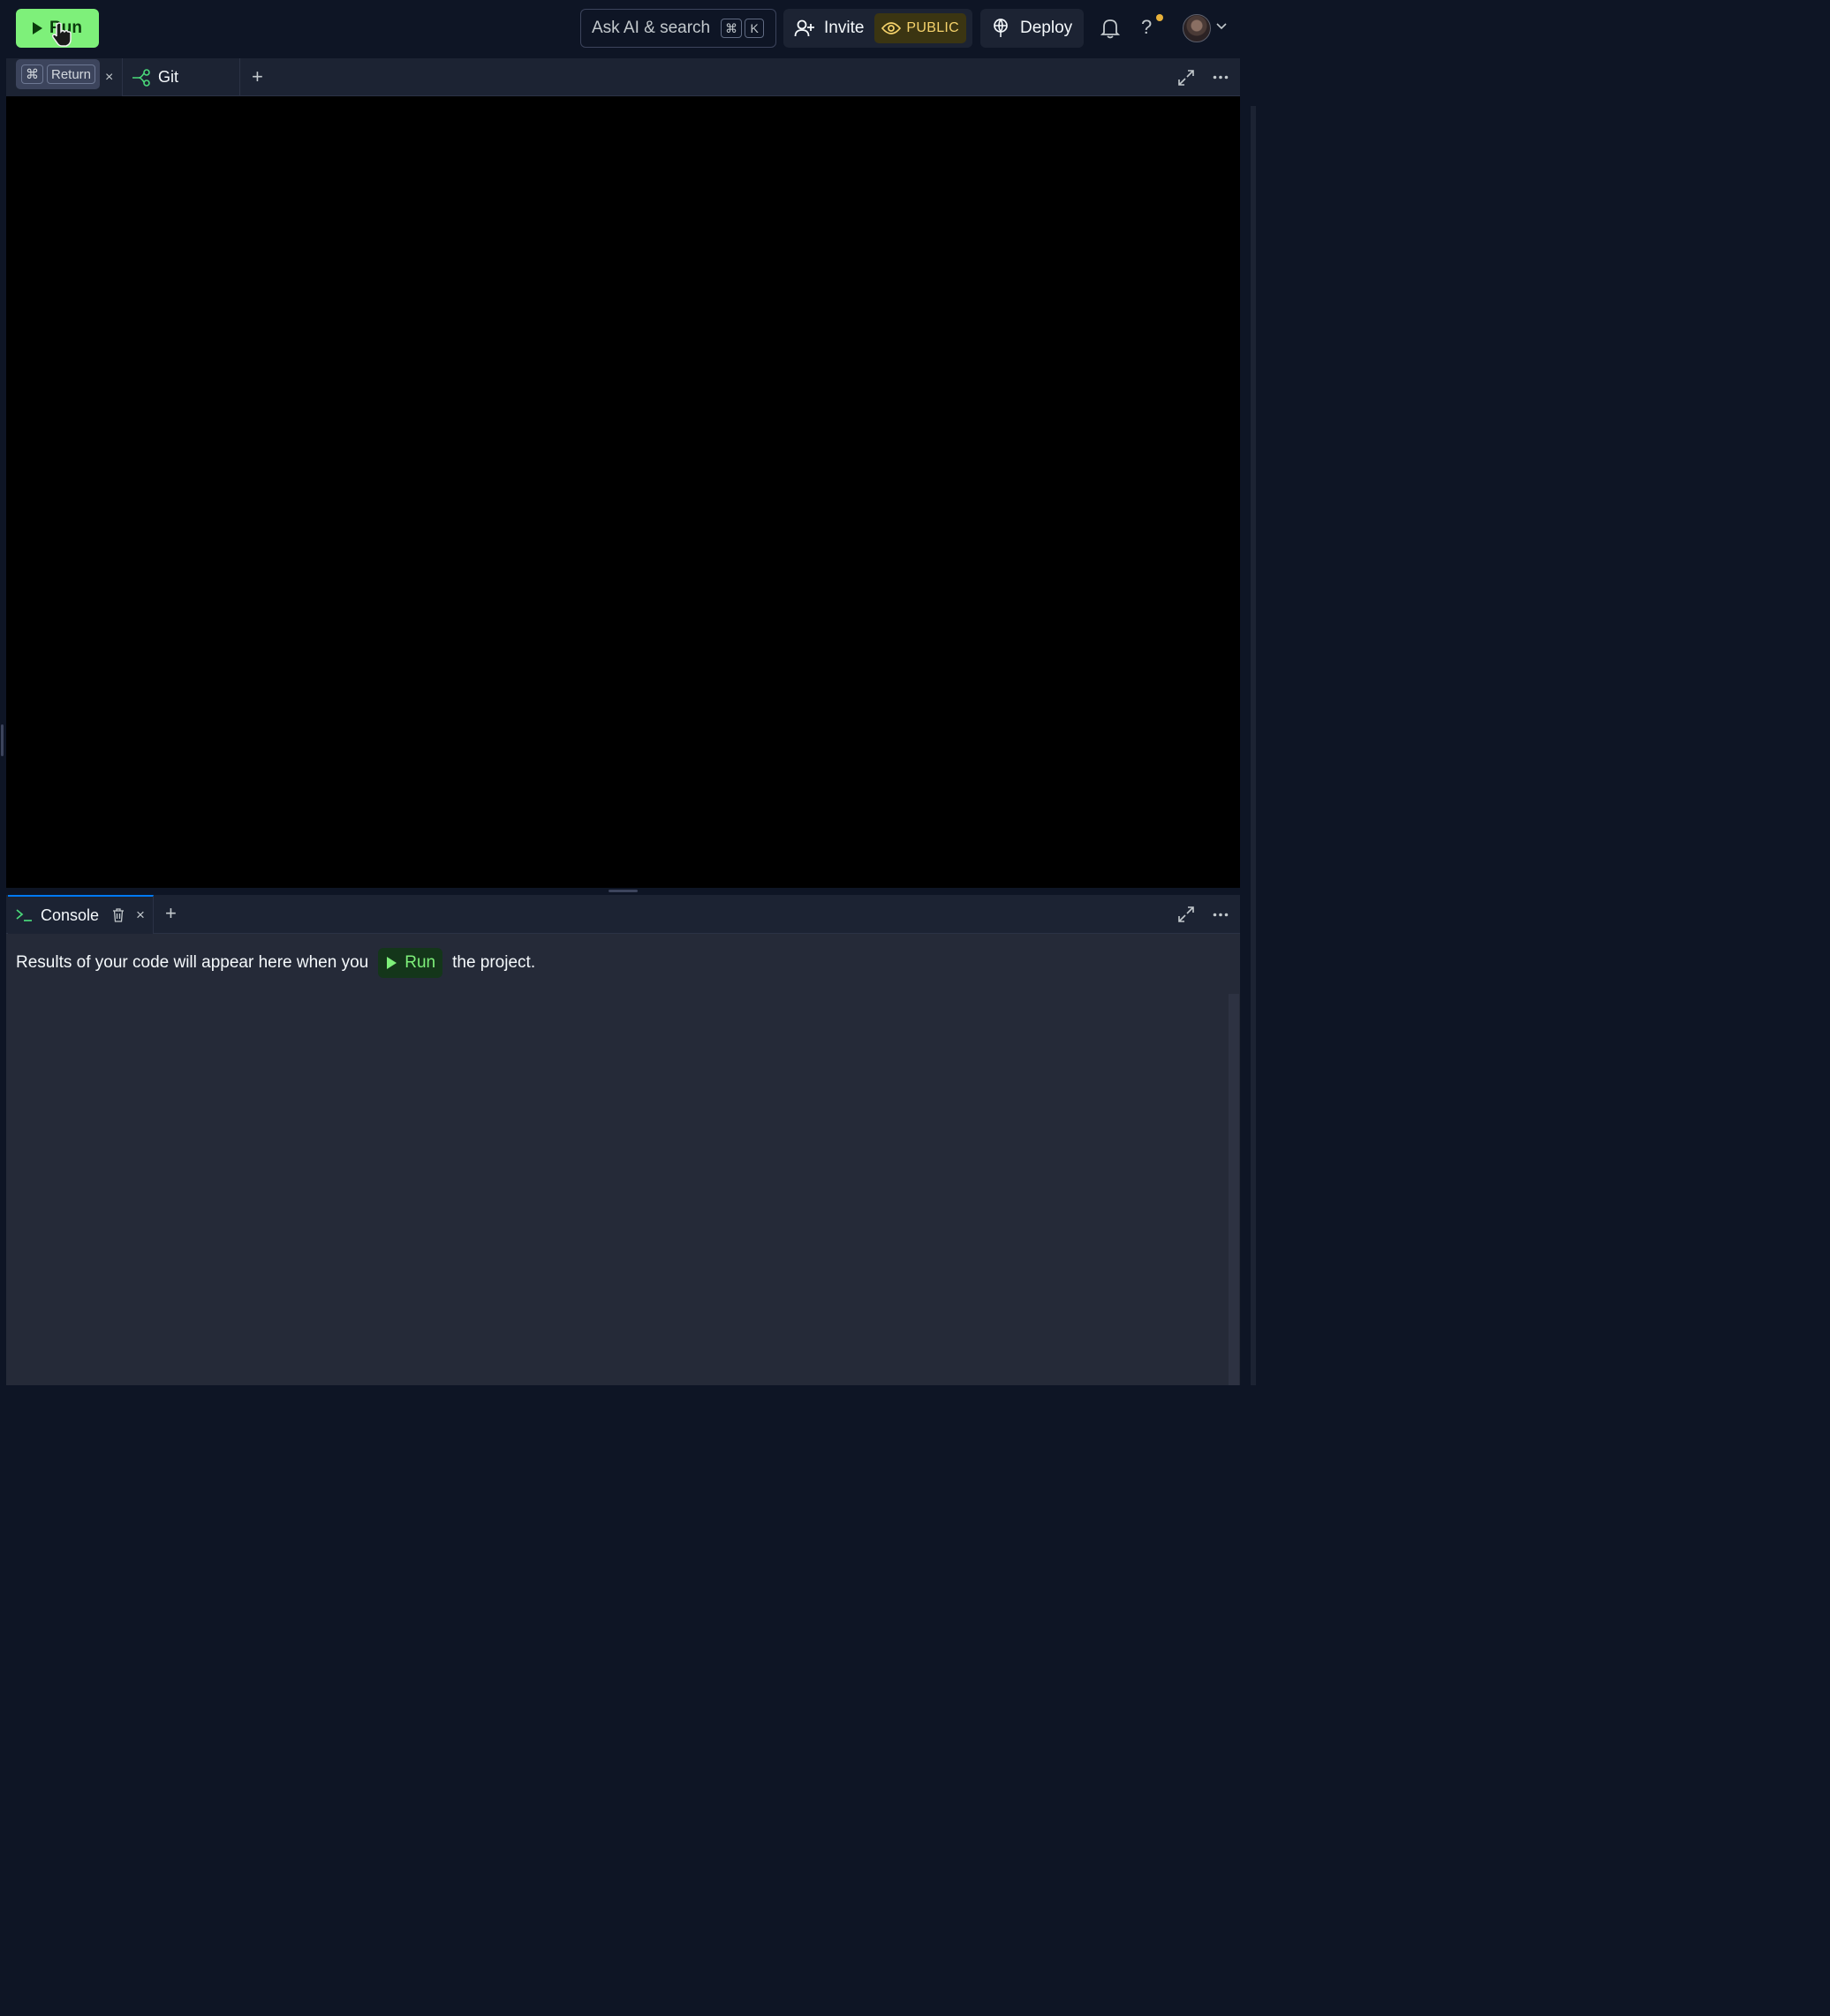 The image size is (1830, 2016). I want to click on sidebar-resize-handle, so click(2, 740).